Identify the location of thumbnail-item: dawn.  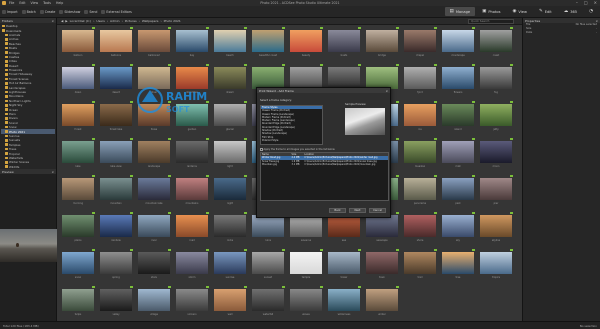
(78, 81).